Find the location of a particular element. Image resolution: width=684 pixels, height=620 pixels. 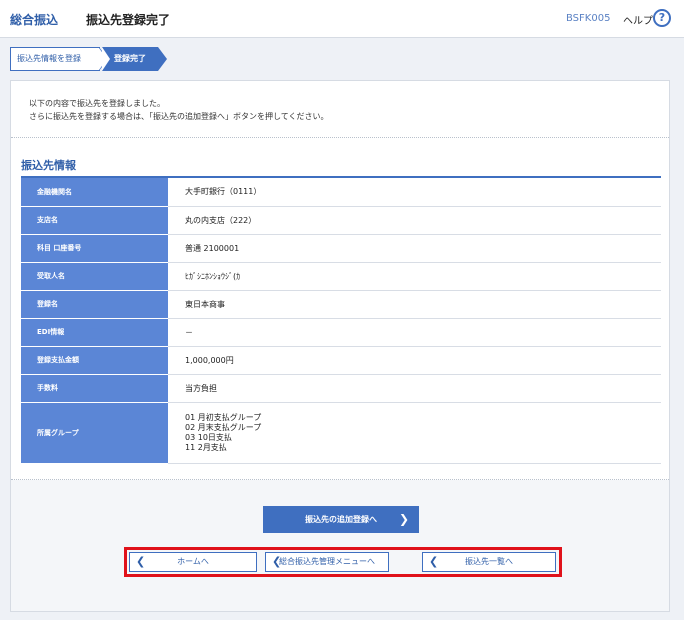

add-payee-label: 振込先の追加登録へ is located at coordinates (341, 519).